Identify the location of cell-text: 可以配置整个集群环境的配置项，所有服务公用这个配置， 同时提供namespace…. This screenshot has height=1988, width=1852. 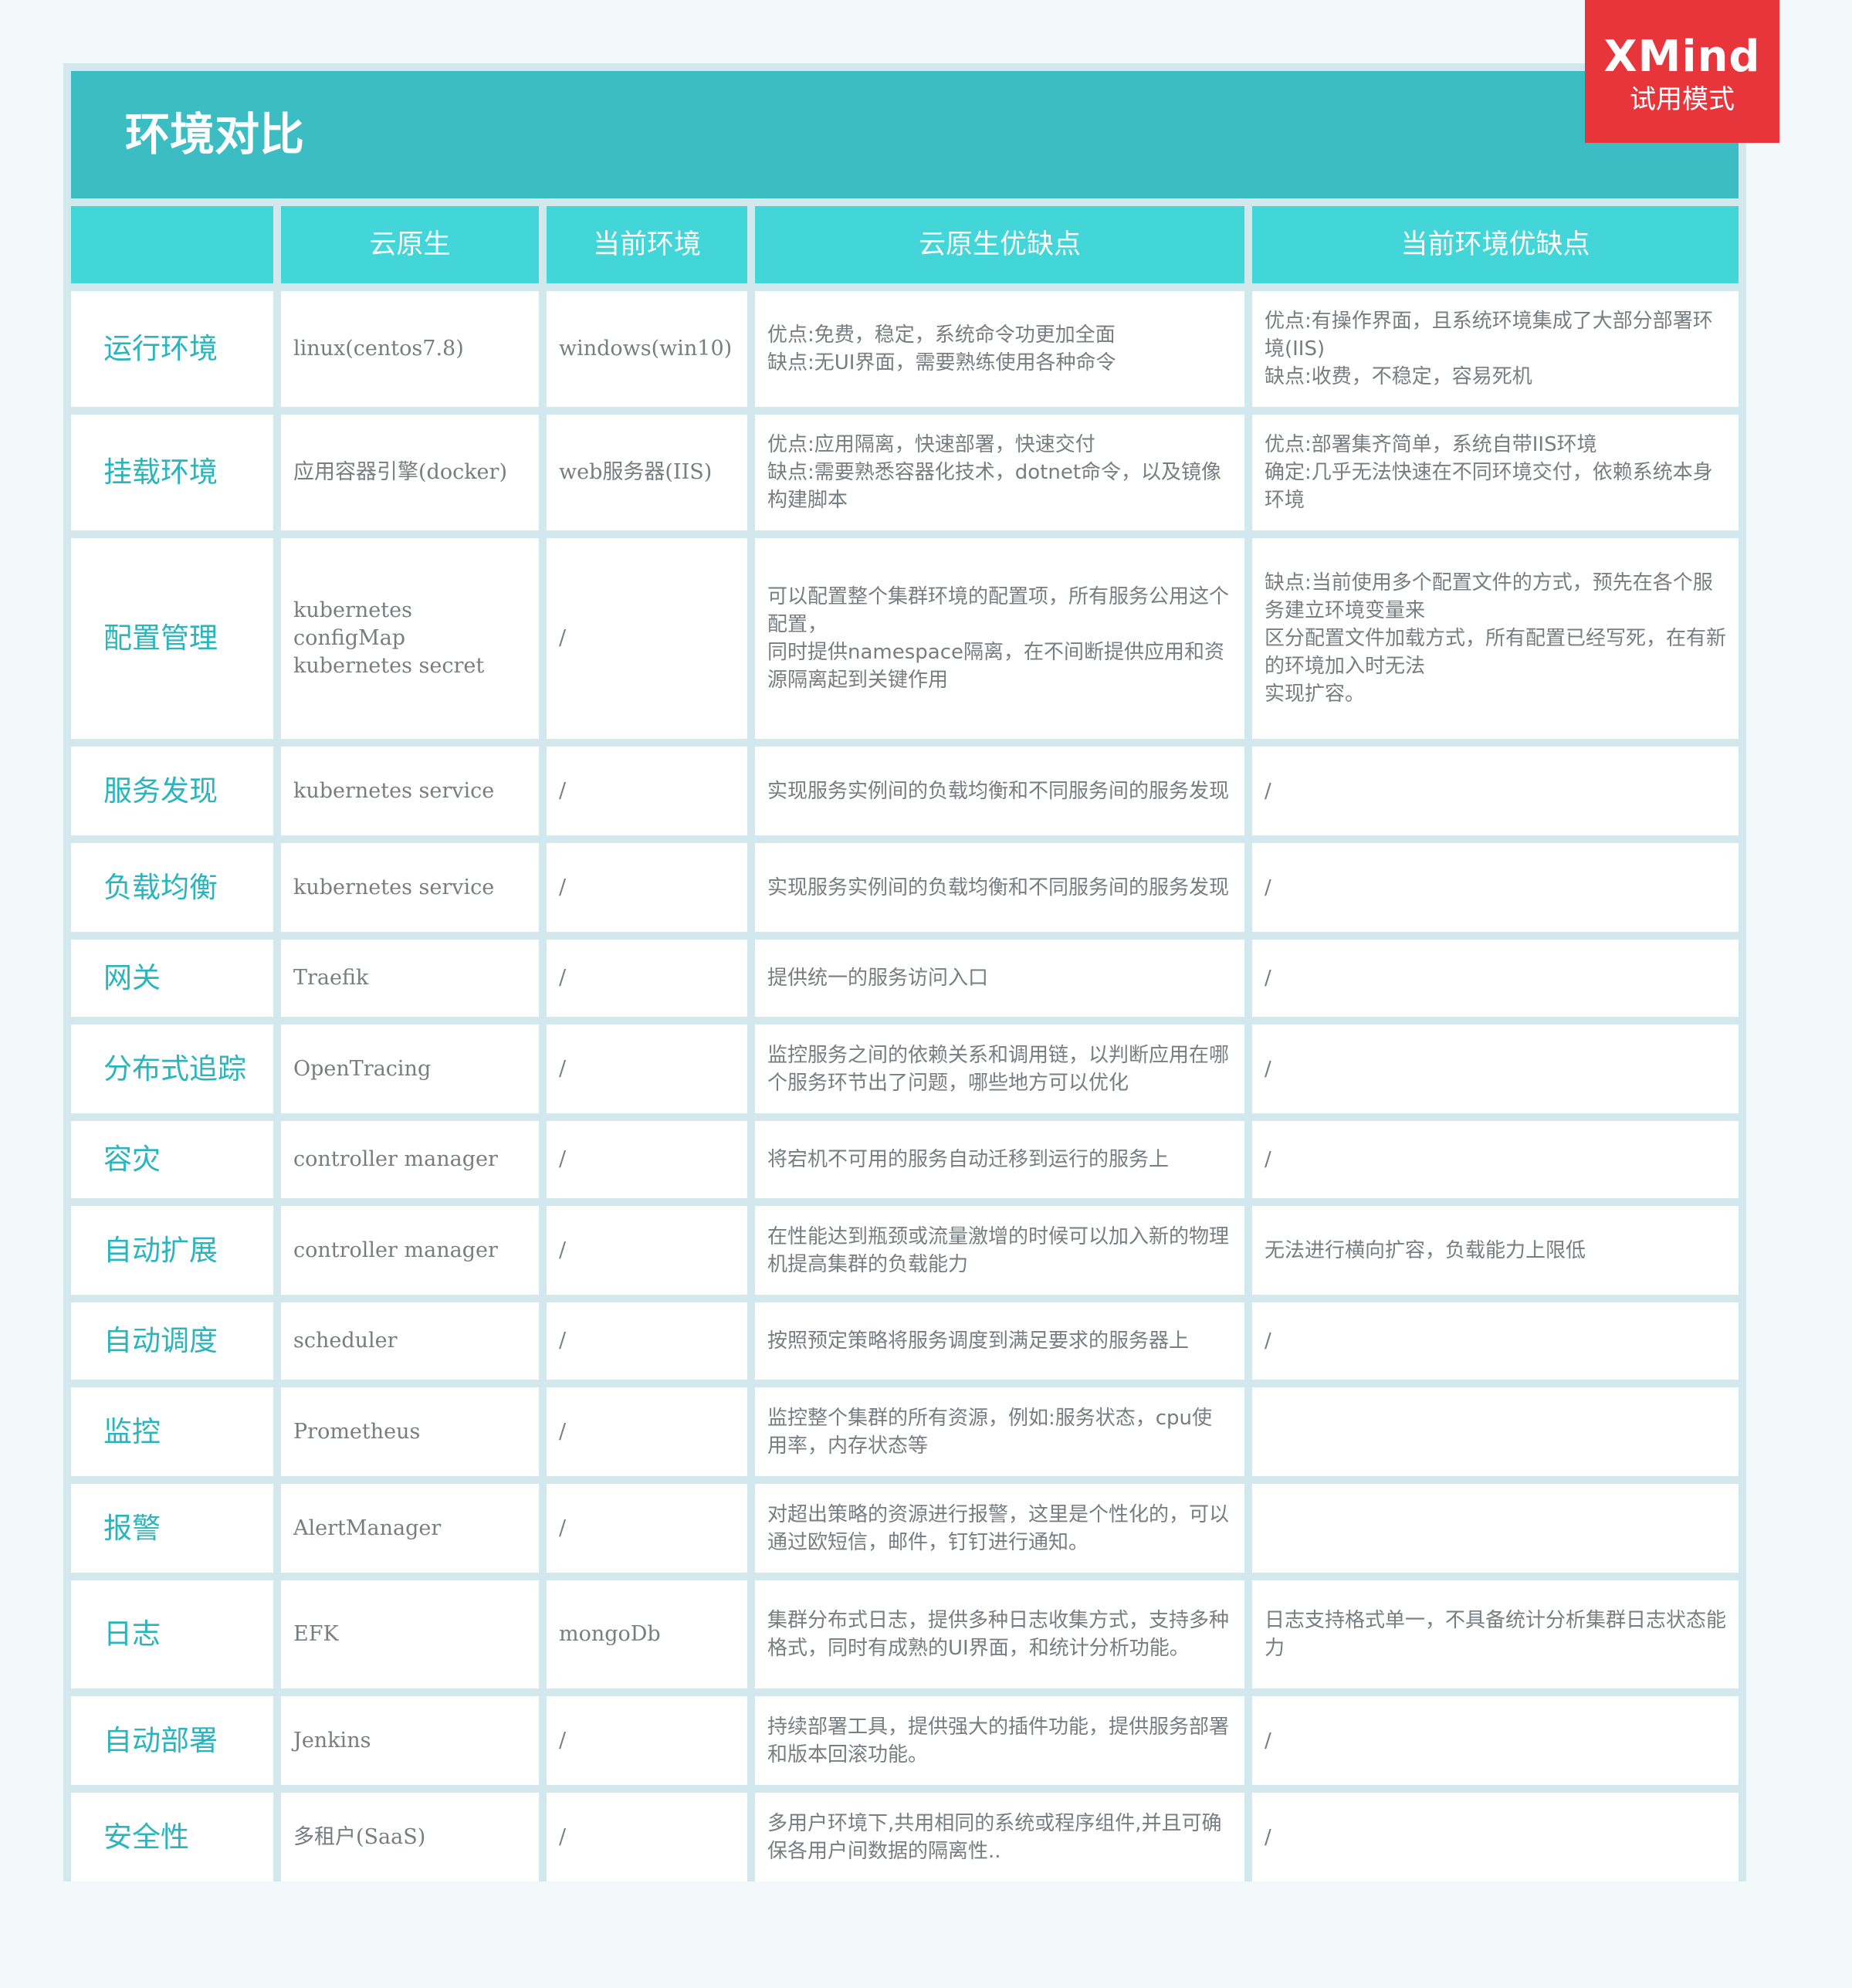
(998, 638).